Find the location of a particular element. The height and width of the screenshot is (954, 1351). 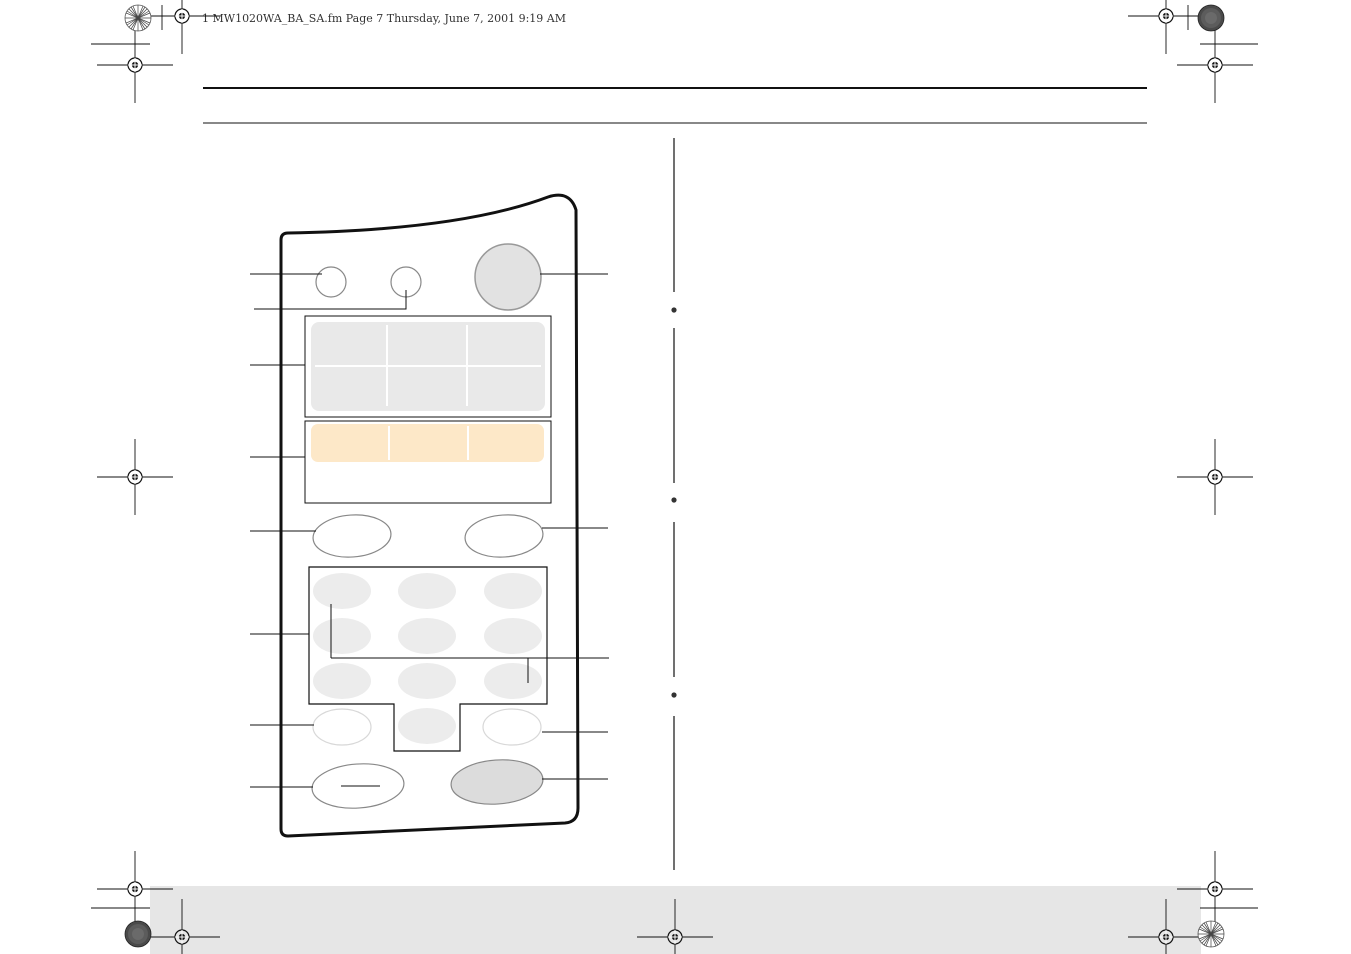

preset-panel is located at coordinates (427, 443).